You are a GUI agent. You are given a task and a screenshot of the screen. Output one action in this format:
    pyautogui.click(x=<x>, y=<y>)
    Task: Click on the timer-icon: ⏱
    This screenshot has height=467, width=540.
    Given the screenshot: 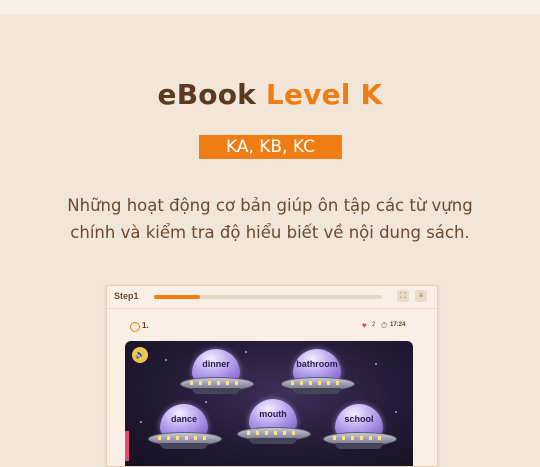 What is the action you would take?
    pyautogui.click(x=384, y=325)
    